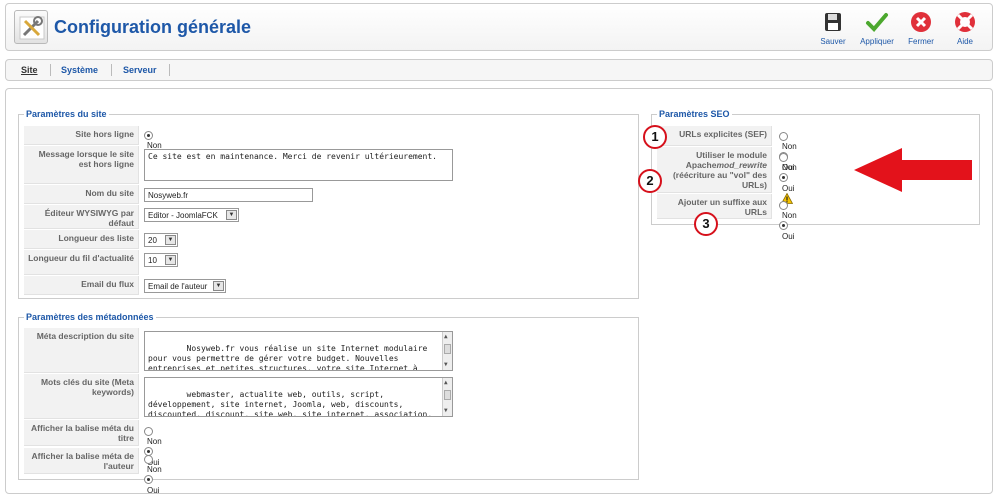  I want to click on mod-rewrite-radios: Non Oui, so click(790, 178).